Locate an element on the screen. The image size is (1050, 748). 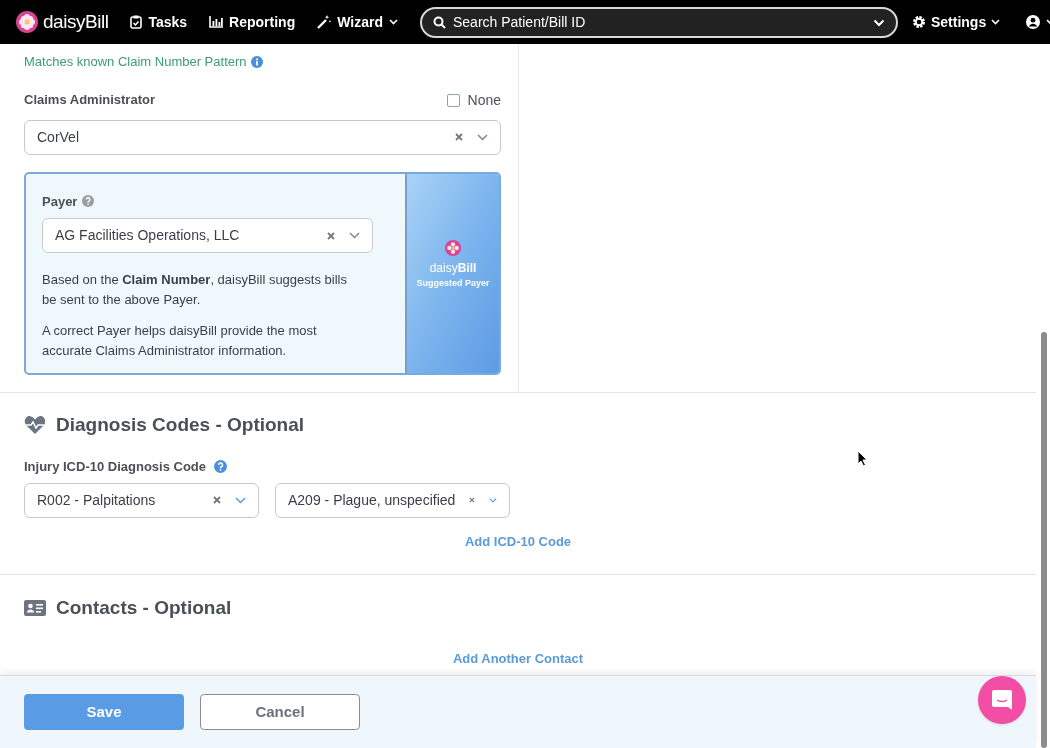
contact-card-icon is located at coordinates (35, 608).